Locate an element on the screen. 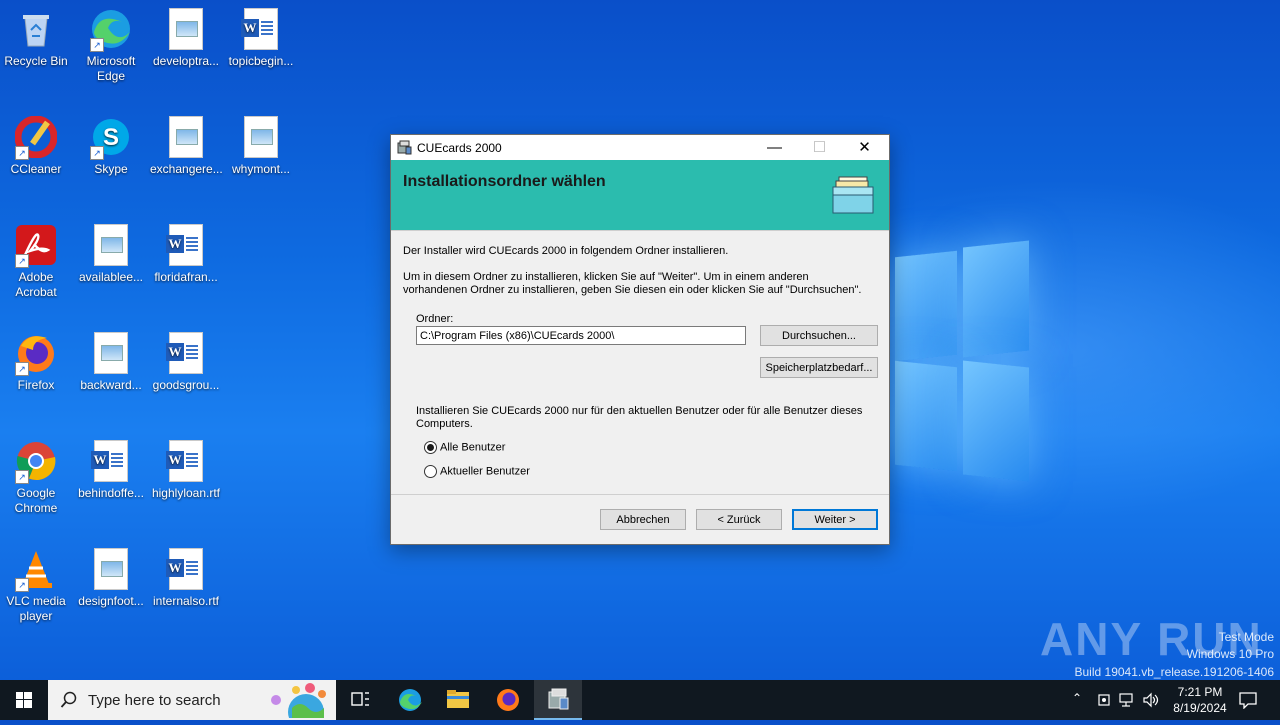 The height and width of the screenshot is (725, 1280). taskbar-file-explorer is located at coordinates (458, 700).